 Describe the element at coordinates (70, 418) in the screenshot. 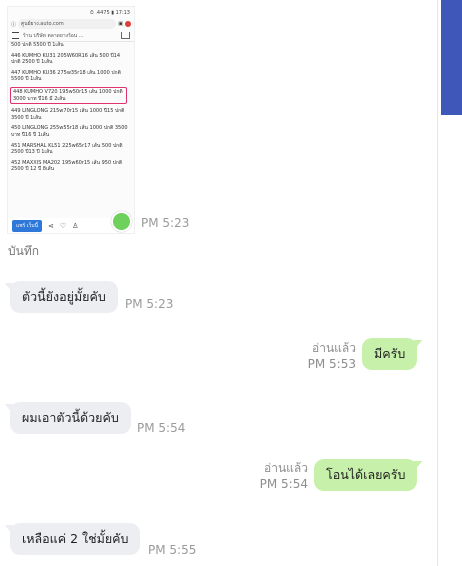

I see `incoming-message: ผมเอาตัวนี้ด้วยคับ` at that location.